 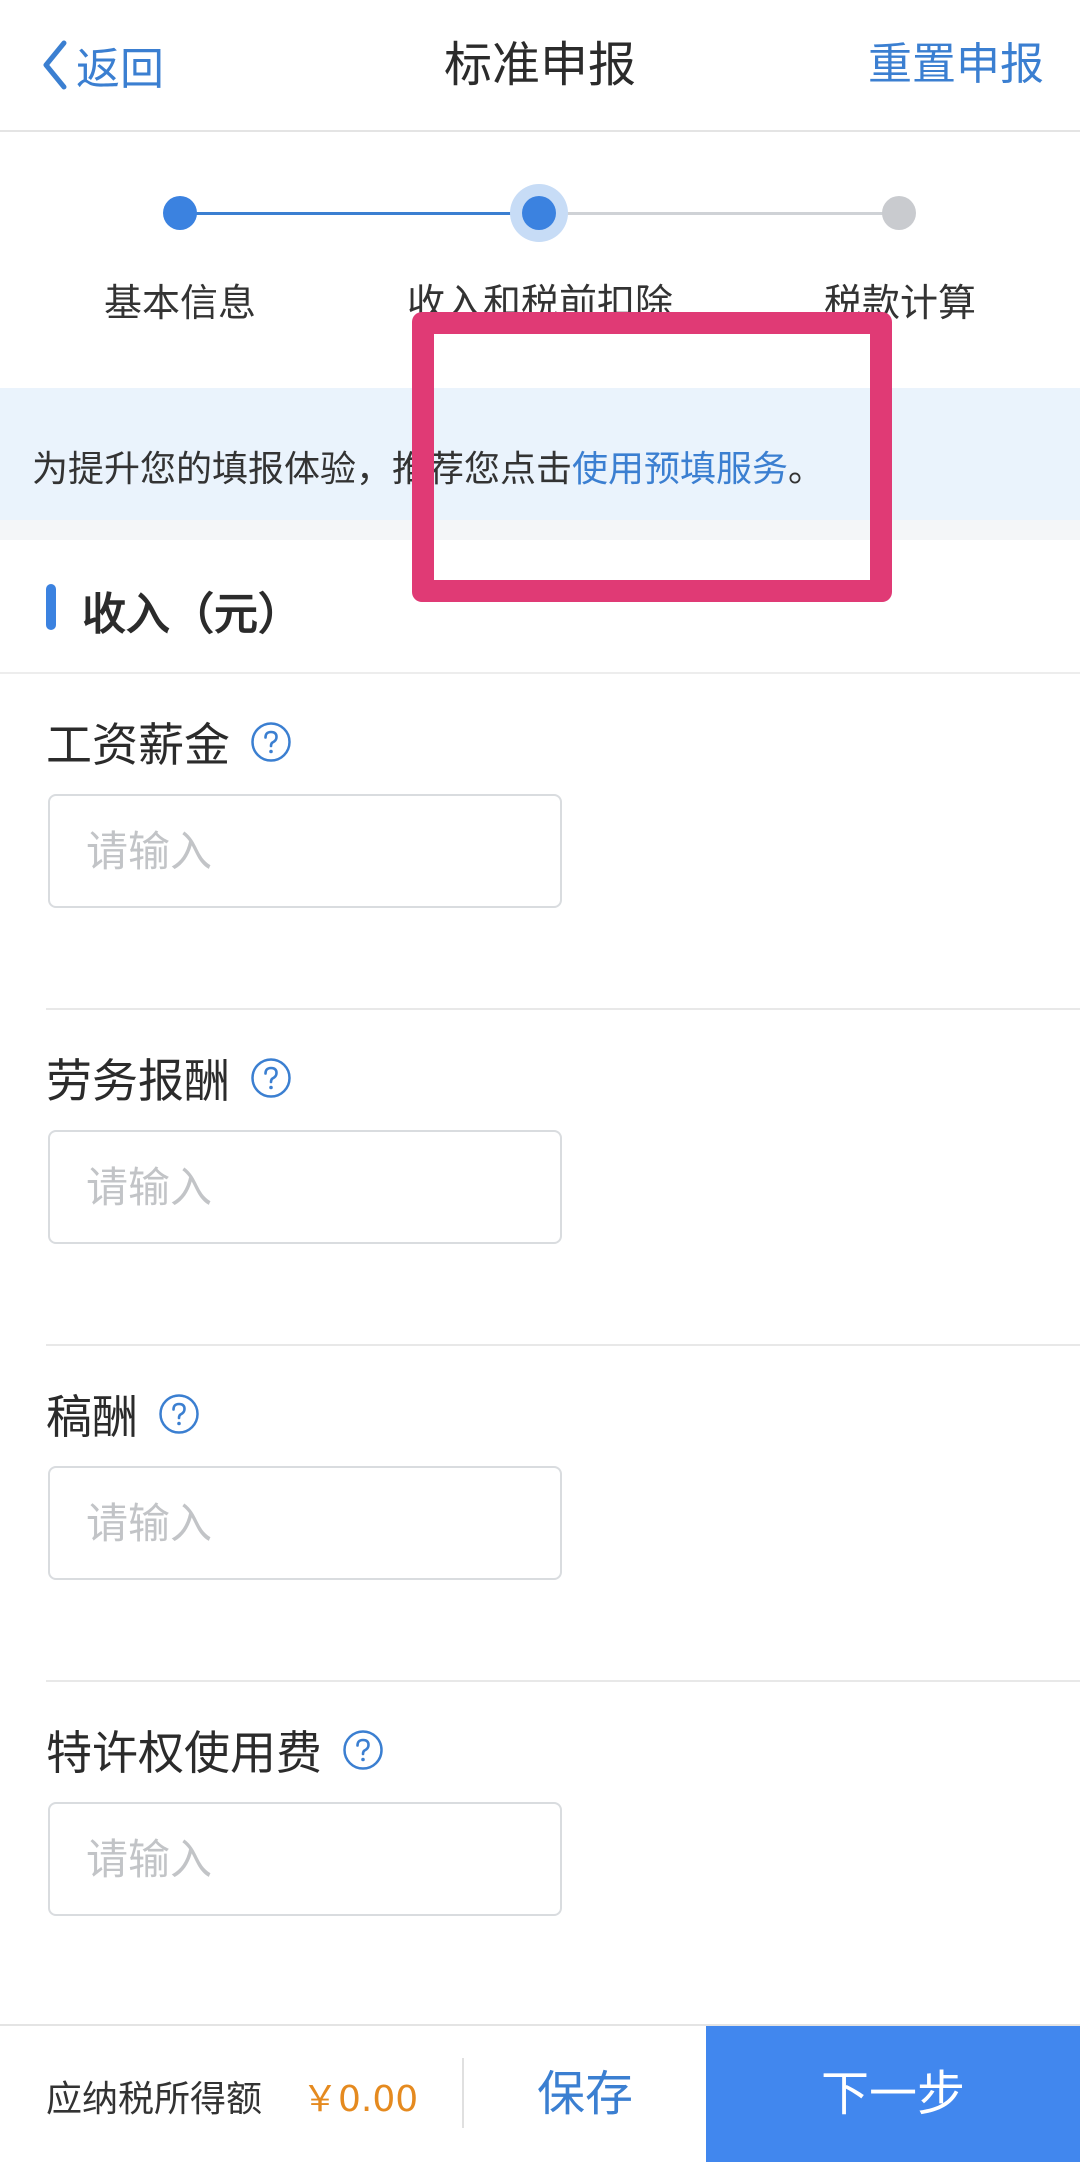 I want to click on section-accent-bar, so click(x=51, y=607).